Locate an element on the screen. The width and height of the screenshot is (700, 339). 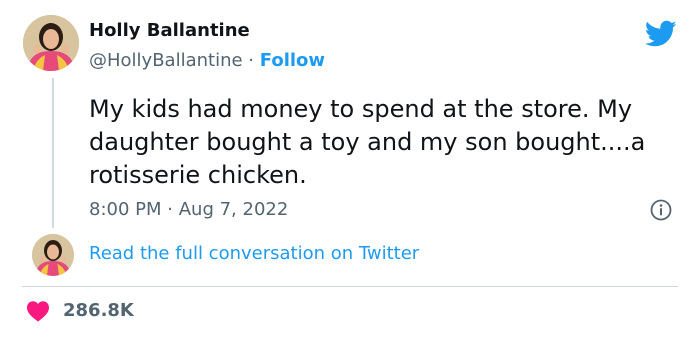
author-handle: @HollyBallantine is located at coordinates (166, 60).